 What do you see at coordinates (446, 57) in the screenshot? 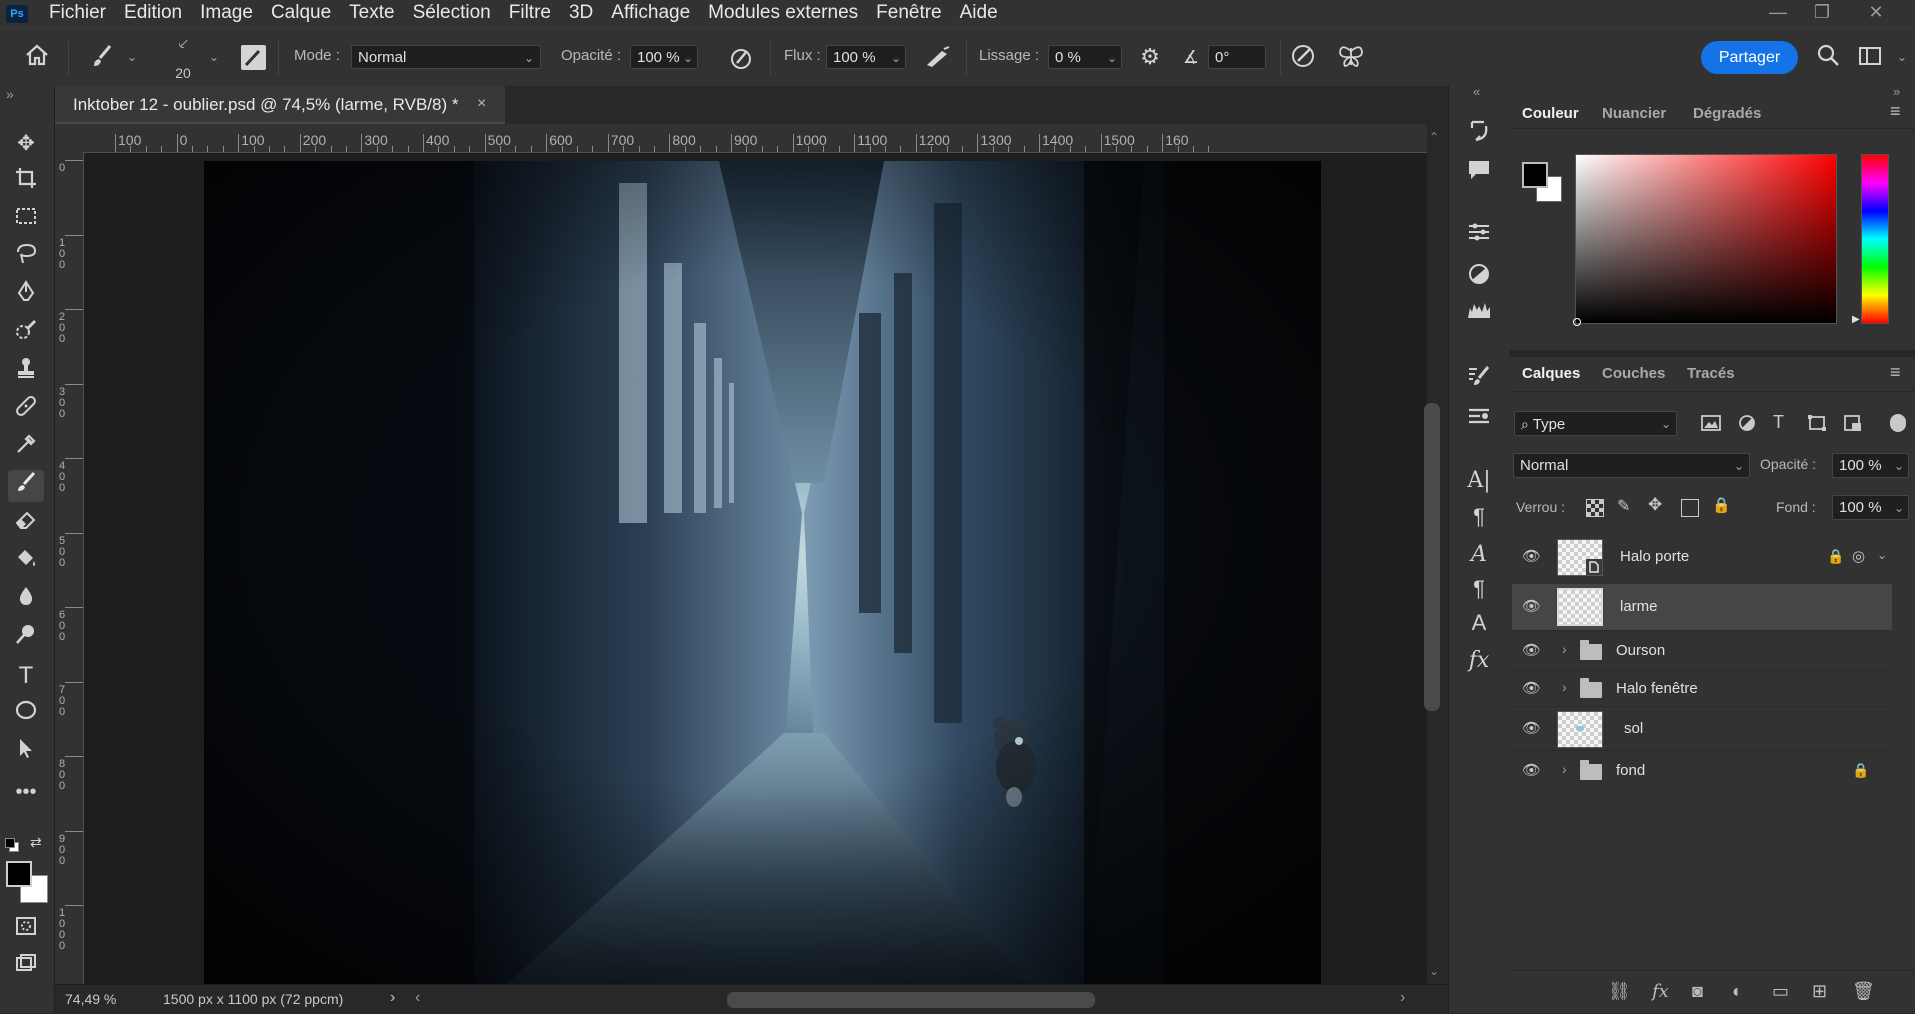
I see `mode-select: Normal ⌄` at bounding box center [446, 57].